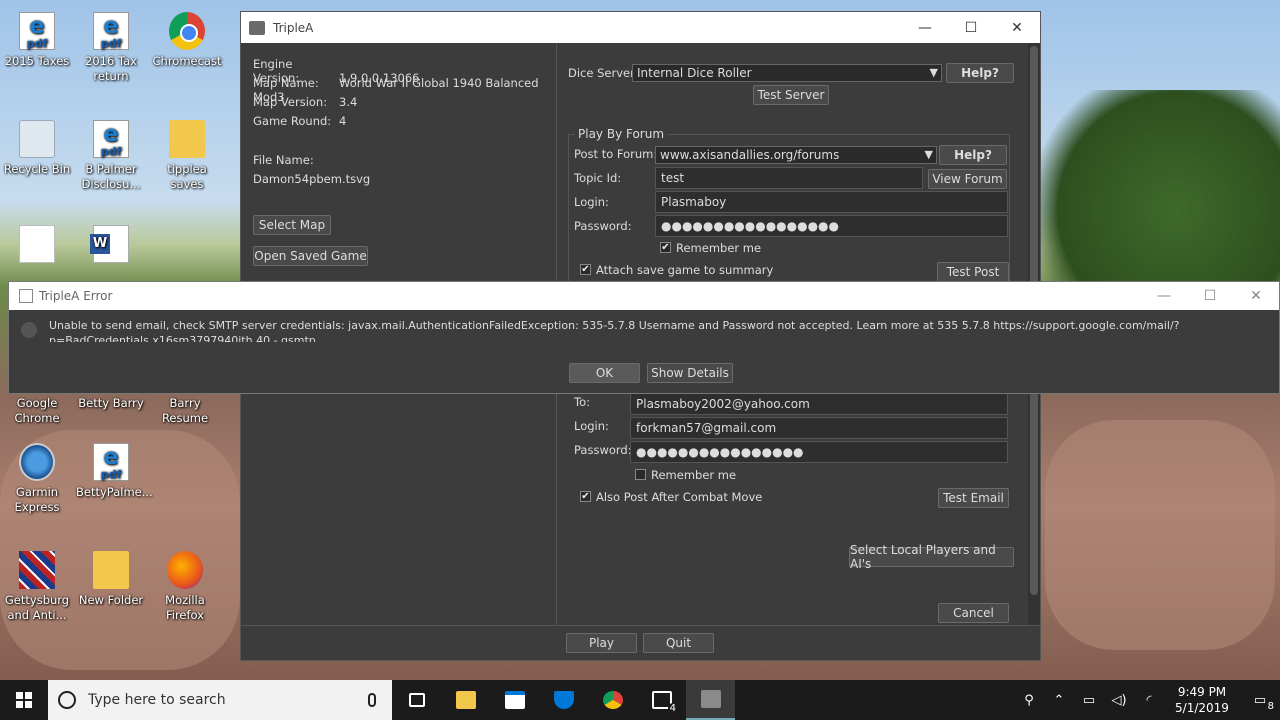 The image size is (1280, 720). What do you see at coordinates (973, 155) in the screenshot?
I see `forum-help-button: Help?` at bounding box center [973, 155].